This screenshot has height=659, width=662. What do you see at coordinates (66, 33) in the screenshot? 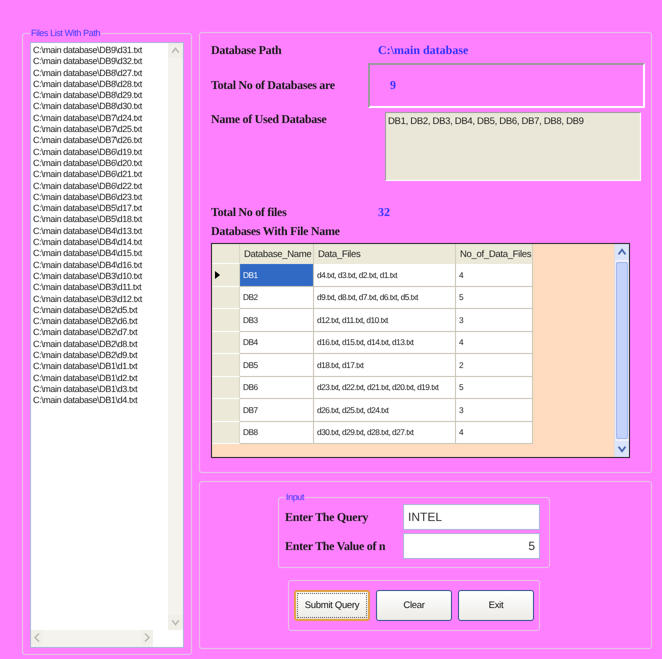
I see `group-title: Files List With Path` at bounding box center [66, 33].